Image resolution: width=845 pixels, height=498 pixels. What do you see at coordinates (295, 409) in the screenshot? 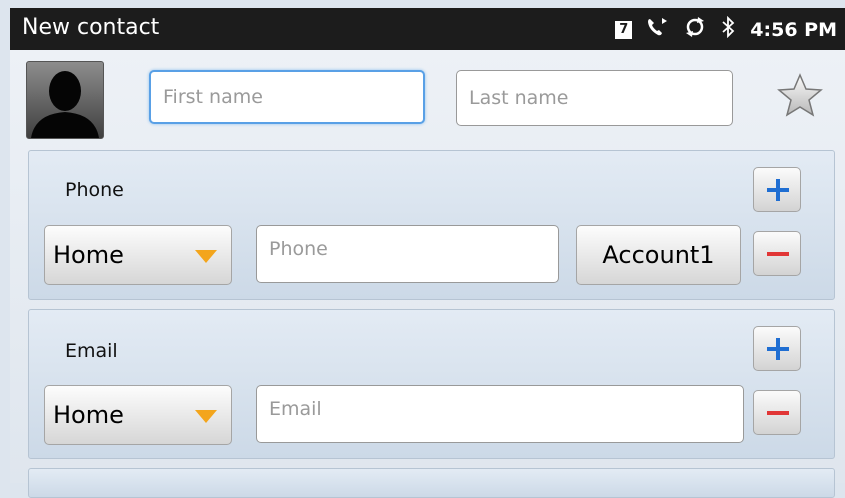
I see `email-placeholder: Email` at bounding box center [295, 409].